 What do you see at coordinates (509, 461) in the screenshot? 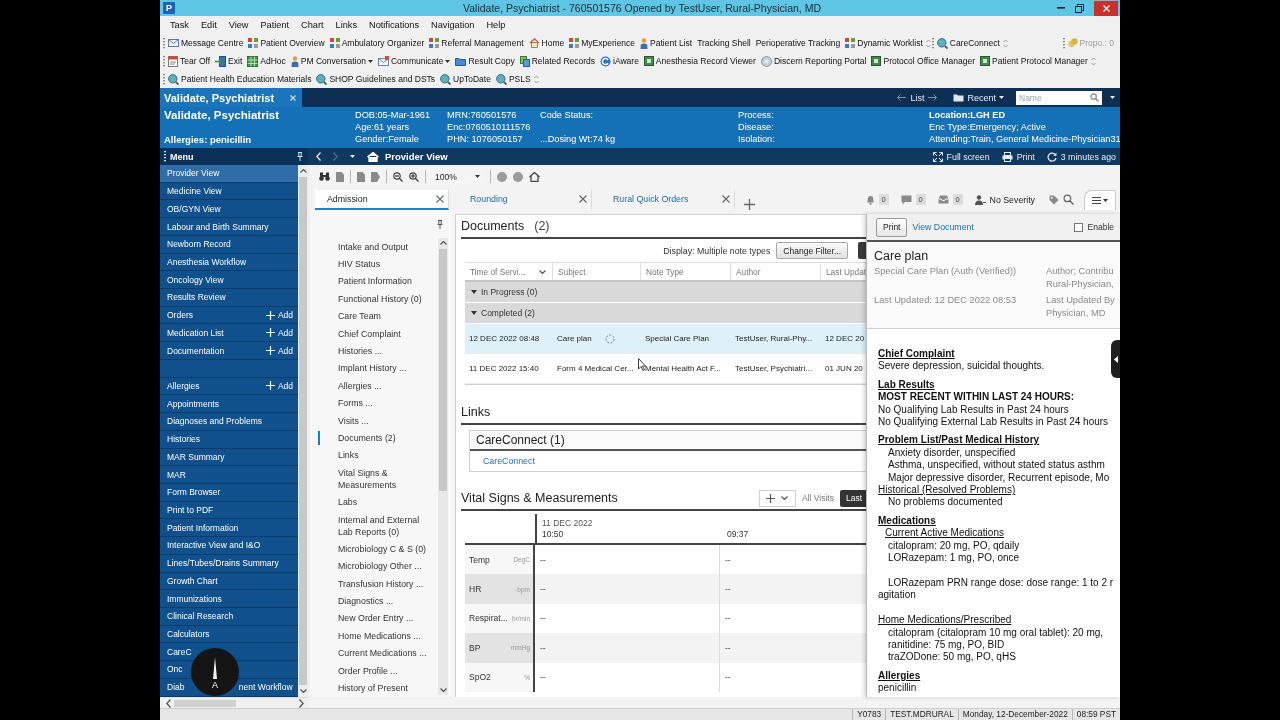
I see `link: CareConnect` at bounding box center [509, 461].